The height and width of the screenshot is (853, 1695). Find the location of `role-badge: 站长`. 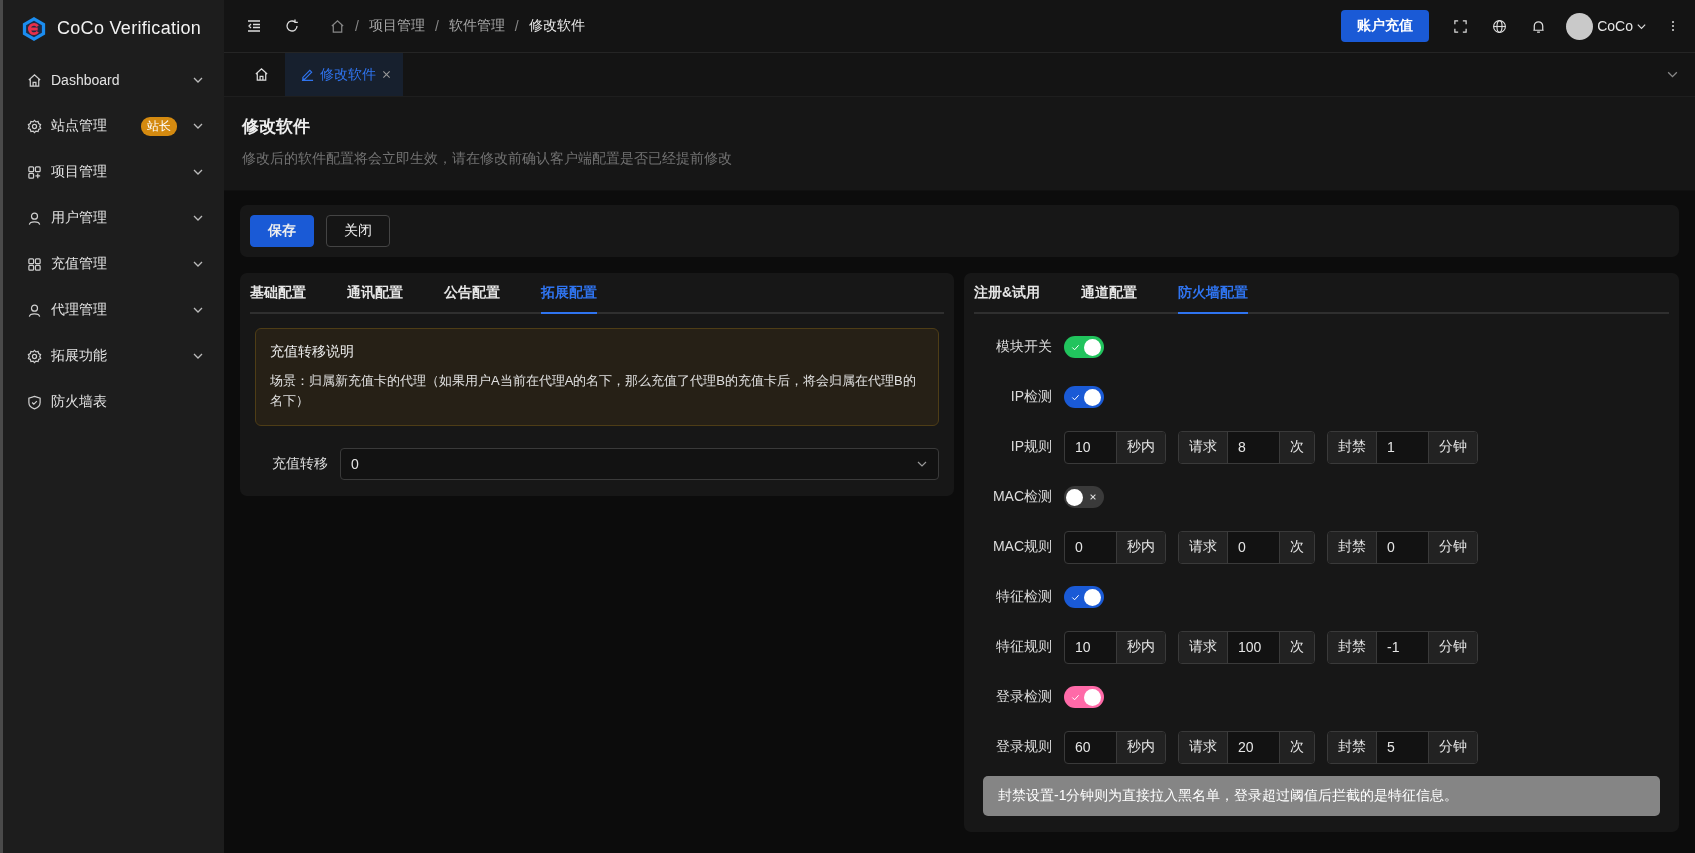

role-badge: 站长 is located at coordinates (159, 126).